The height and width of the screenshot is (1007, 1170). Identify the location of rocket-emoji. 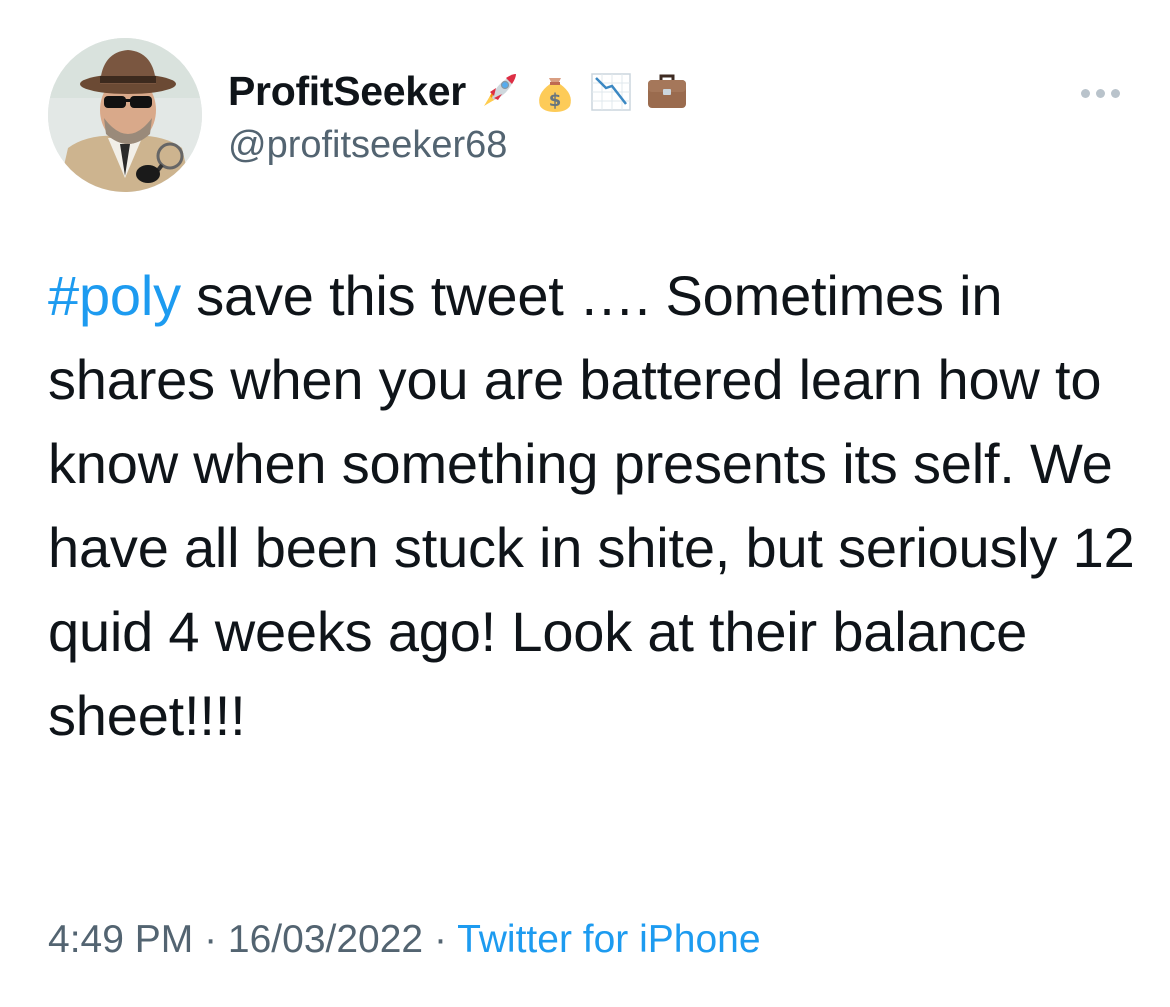
(499, 91).